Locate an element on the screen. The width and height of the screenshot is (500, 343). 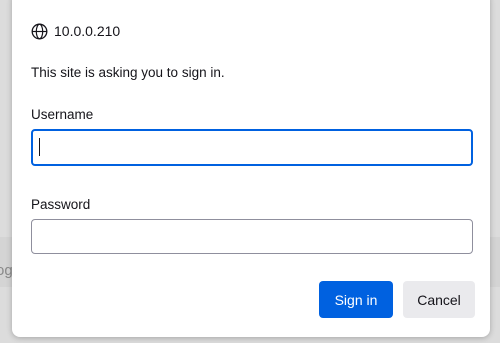
site-host: 10.0.0.210 is located at coordinates (87, 31).